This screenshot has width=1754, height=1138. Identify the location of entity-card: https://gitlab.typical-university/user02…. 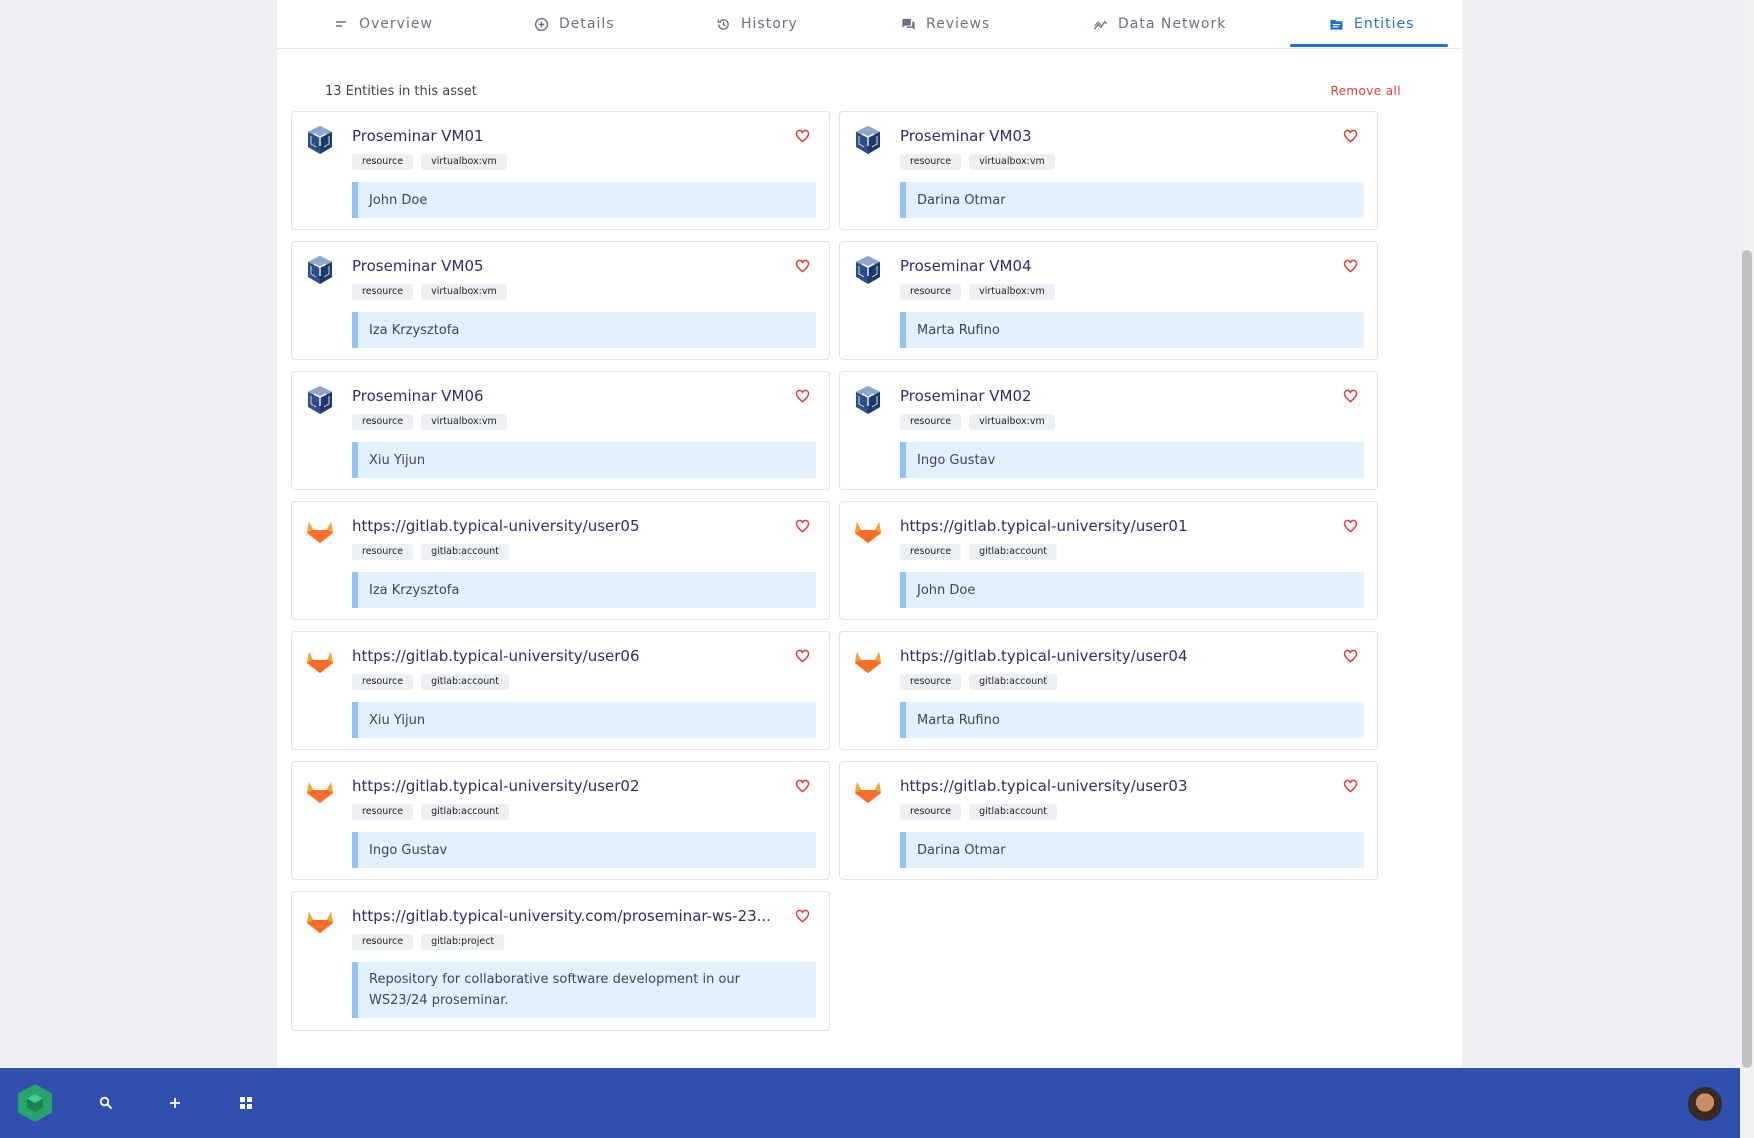
(560, 820).